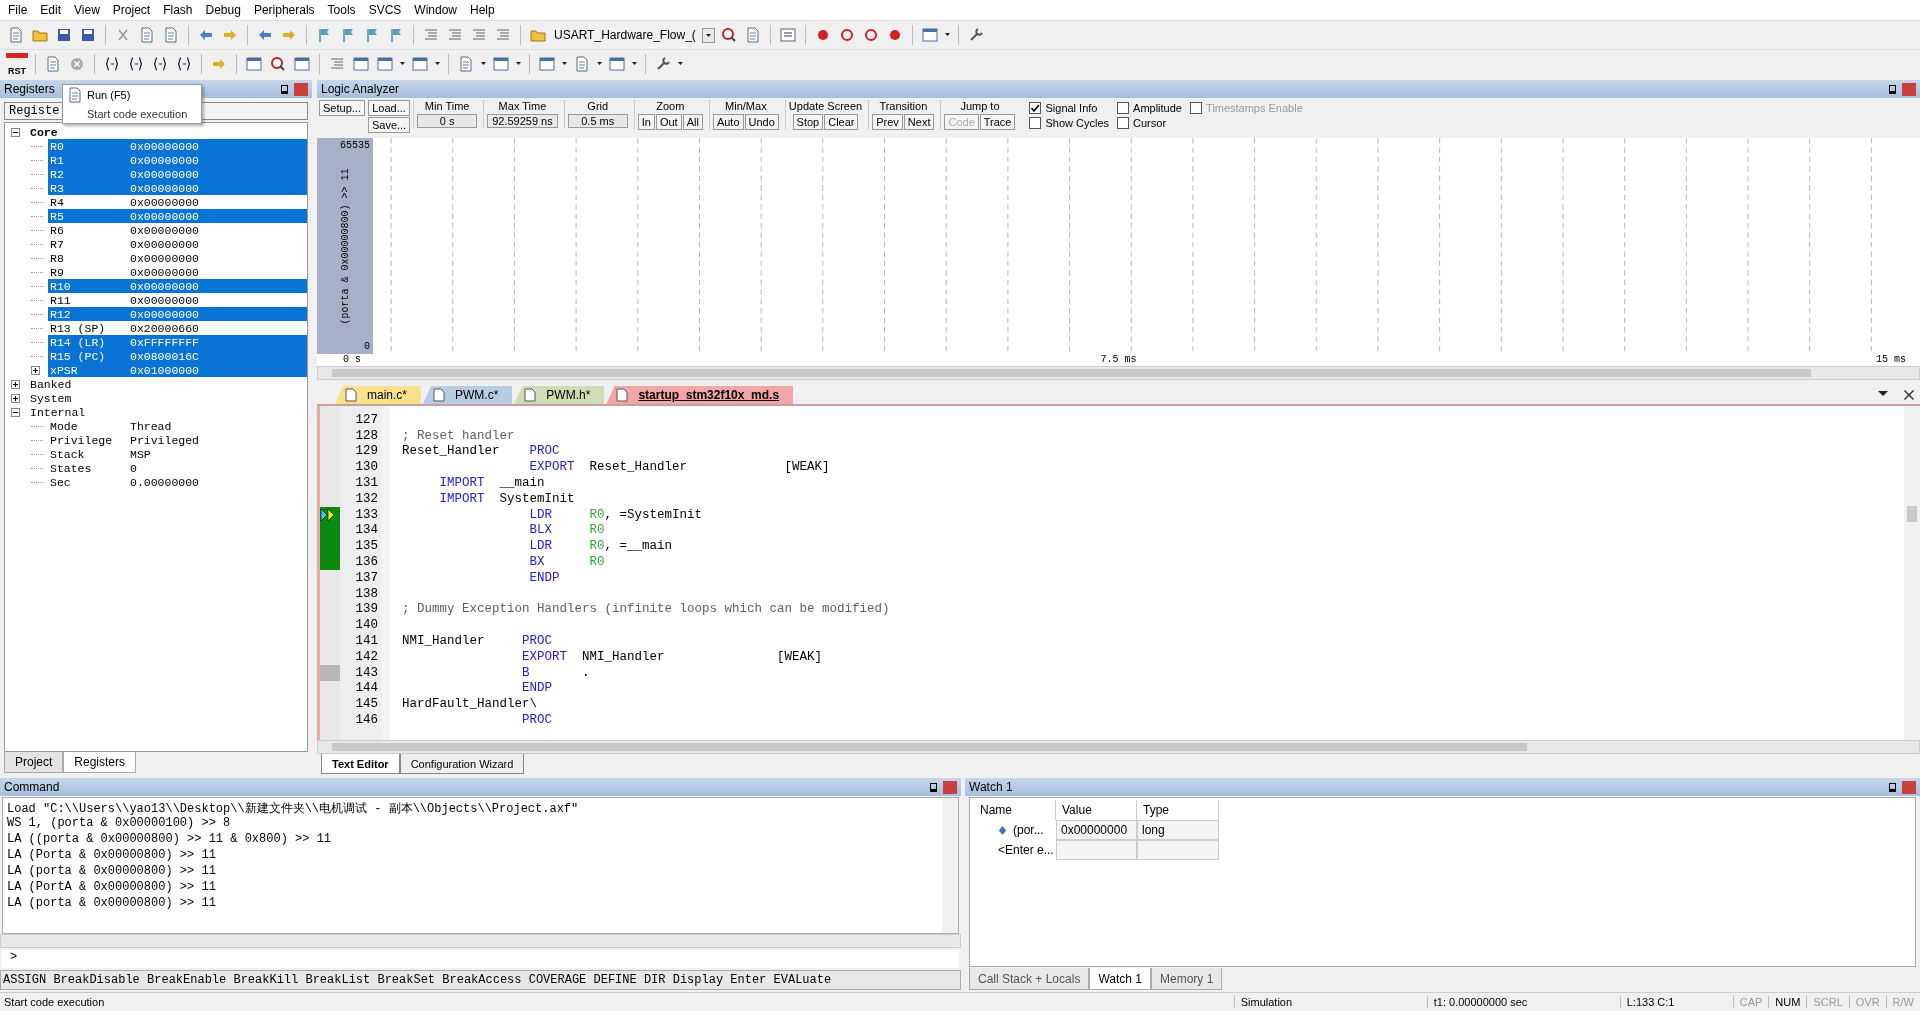  Describe the element at coordinates (585, 672) in the screenshot. I see `code-token: .` at that location.